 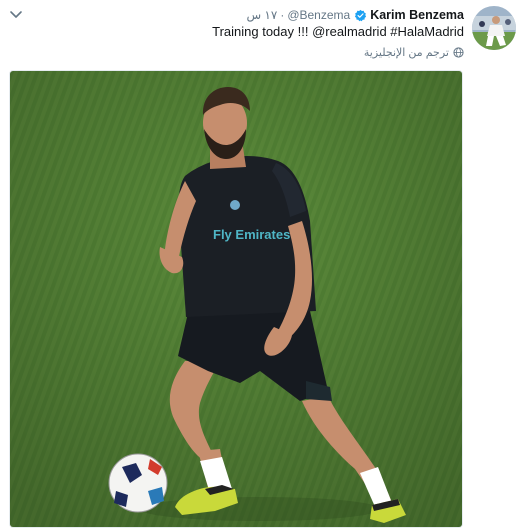 What do you see at coordinates (16, 15) in the screenshot?
I see `chevron-down-icon` at bounding box center [16, 15].